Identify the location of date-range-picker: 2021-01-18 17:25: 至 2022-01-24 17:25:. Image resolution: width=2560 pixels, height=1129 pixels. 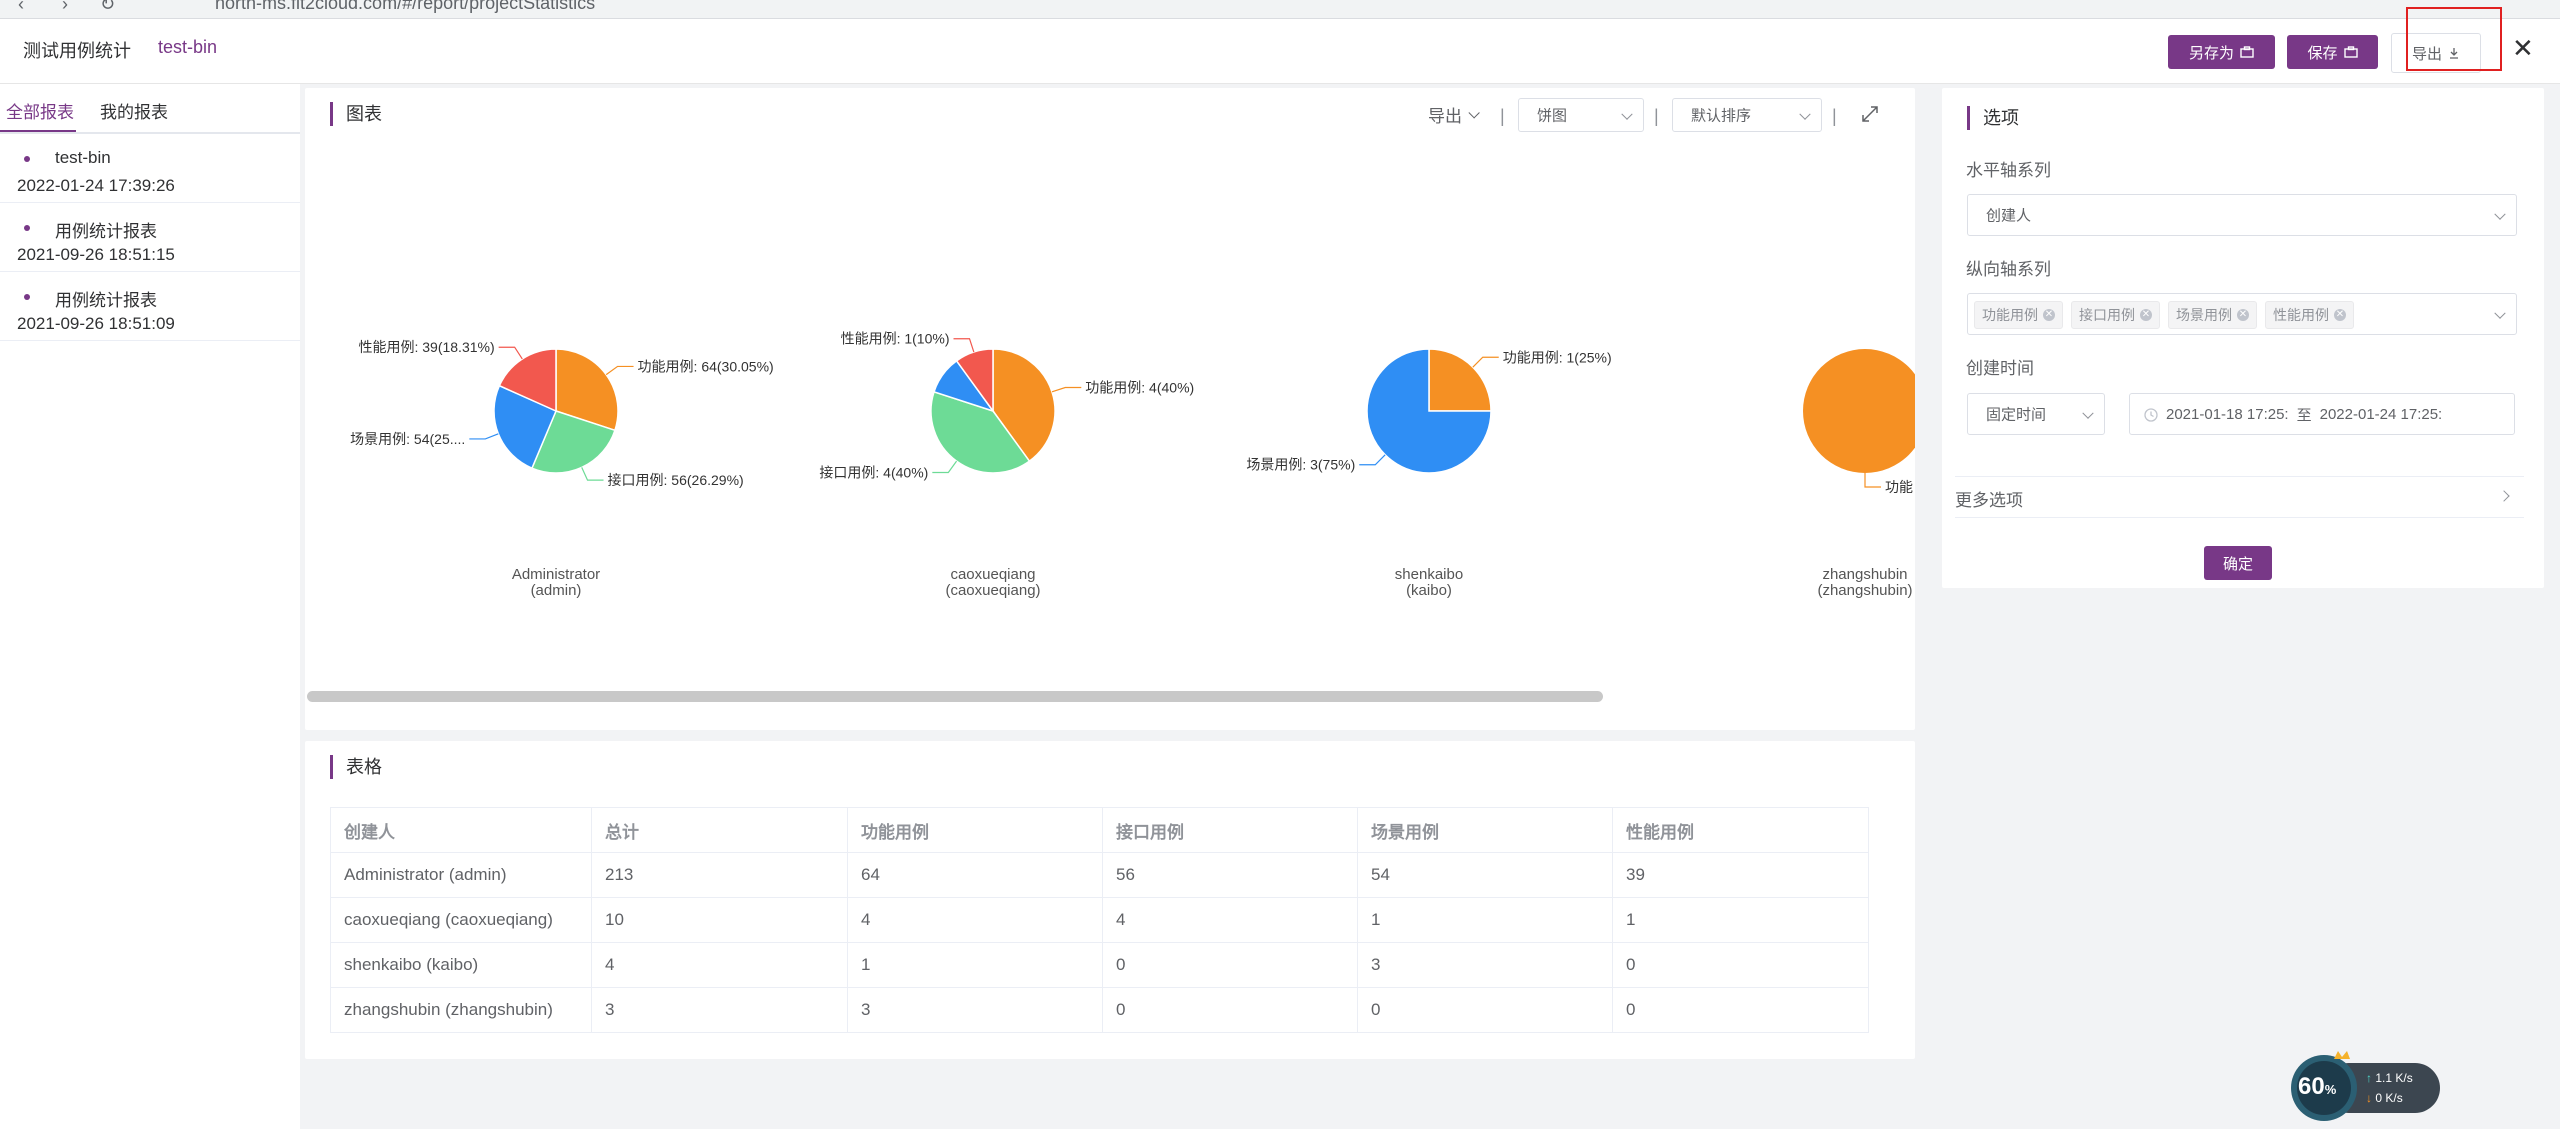
(2322, 414).